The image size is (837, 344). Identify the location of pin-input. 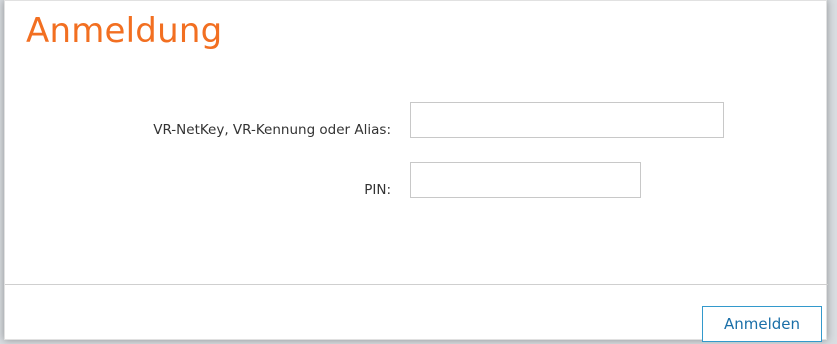
(525, 180).